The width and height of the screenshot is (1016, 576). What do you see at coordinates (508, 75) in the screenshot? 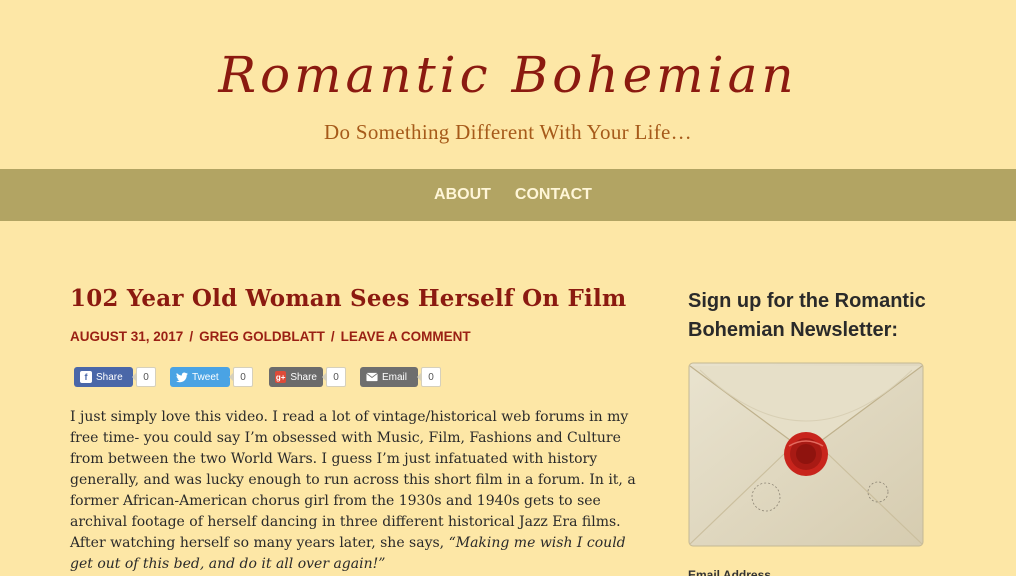
I see `site-title: Romantic Bohemian` at bounding box center [508, 75].